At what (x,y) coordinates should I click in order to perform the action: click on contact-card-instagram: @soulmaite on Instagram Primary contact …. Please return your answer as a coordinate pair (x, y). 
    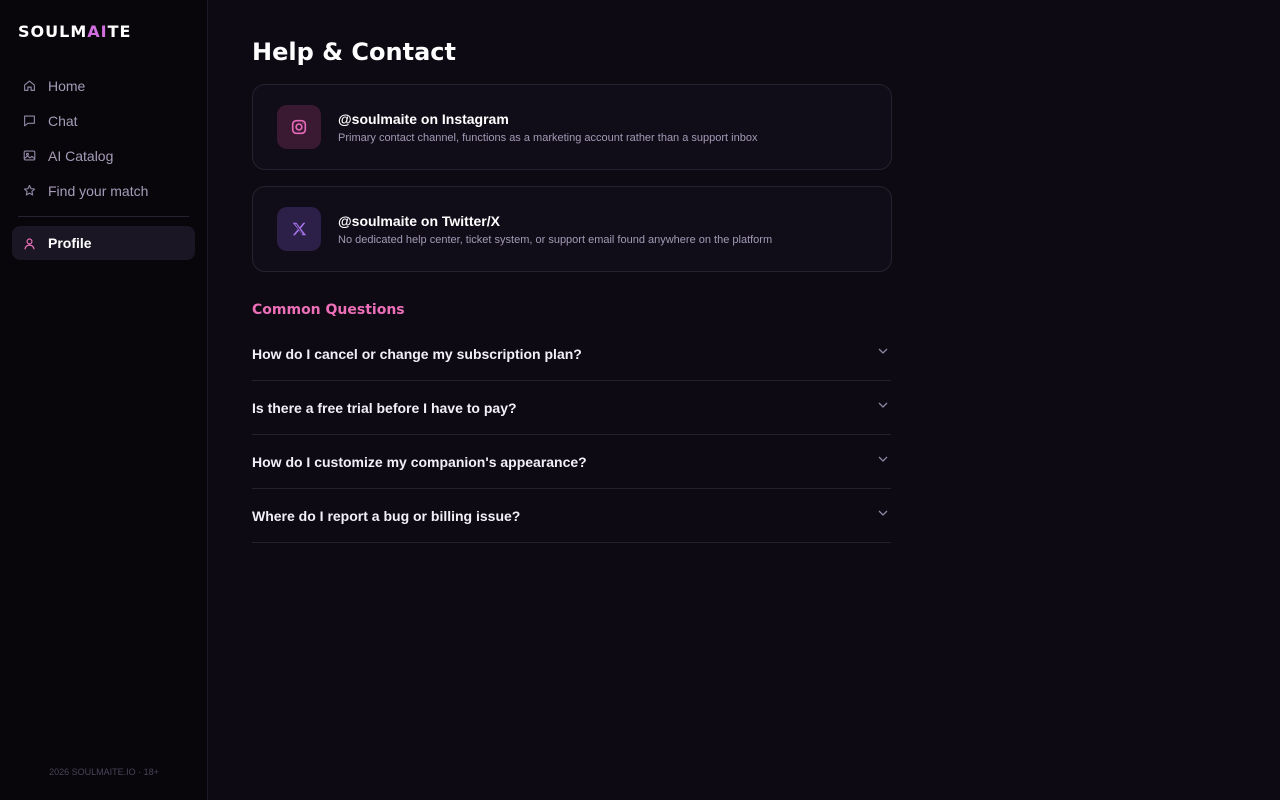
    Looking at the image, I should click on (572, 127).